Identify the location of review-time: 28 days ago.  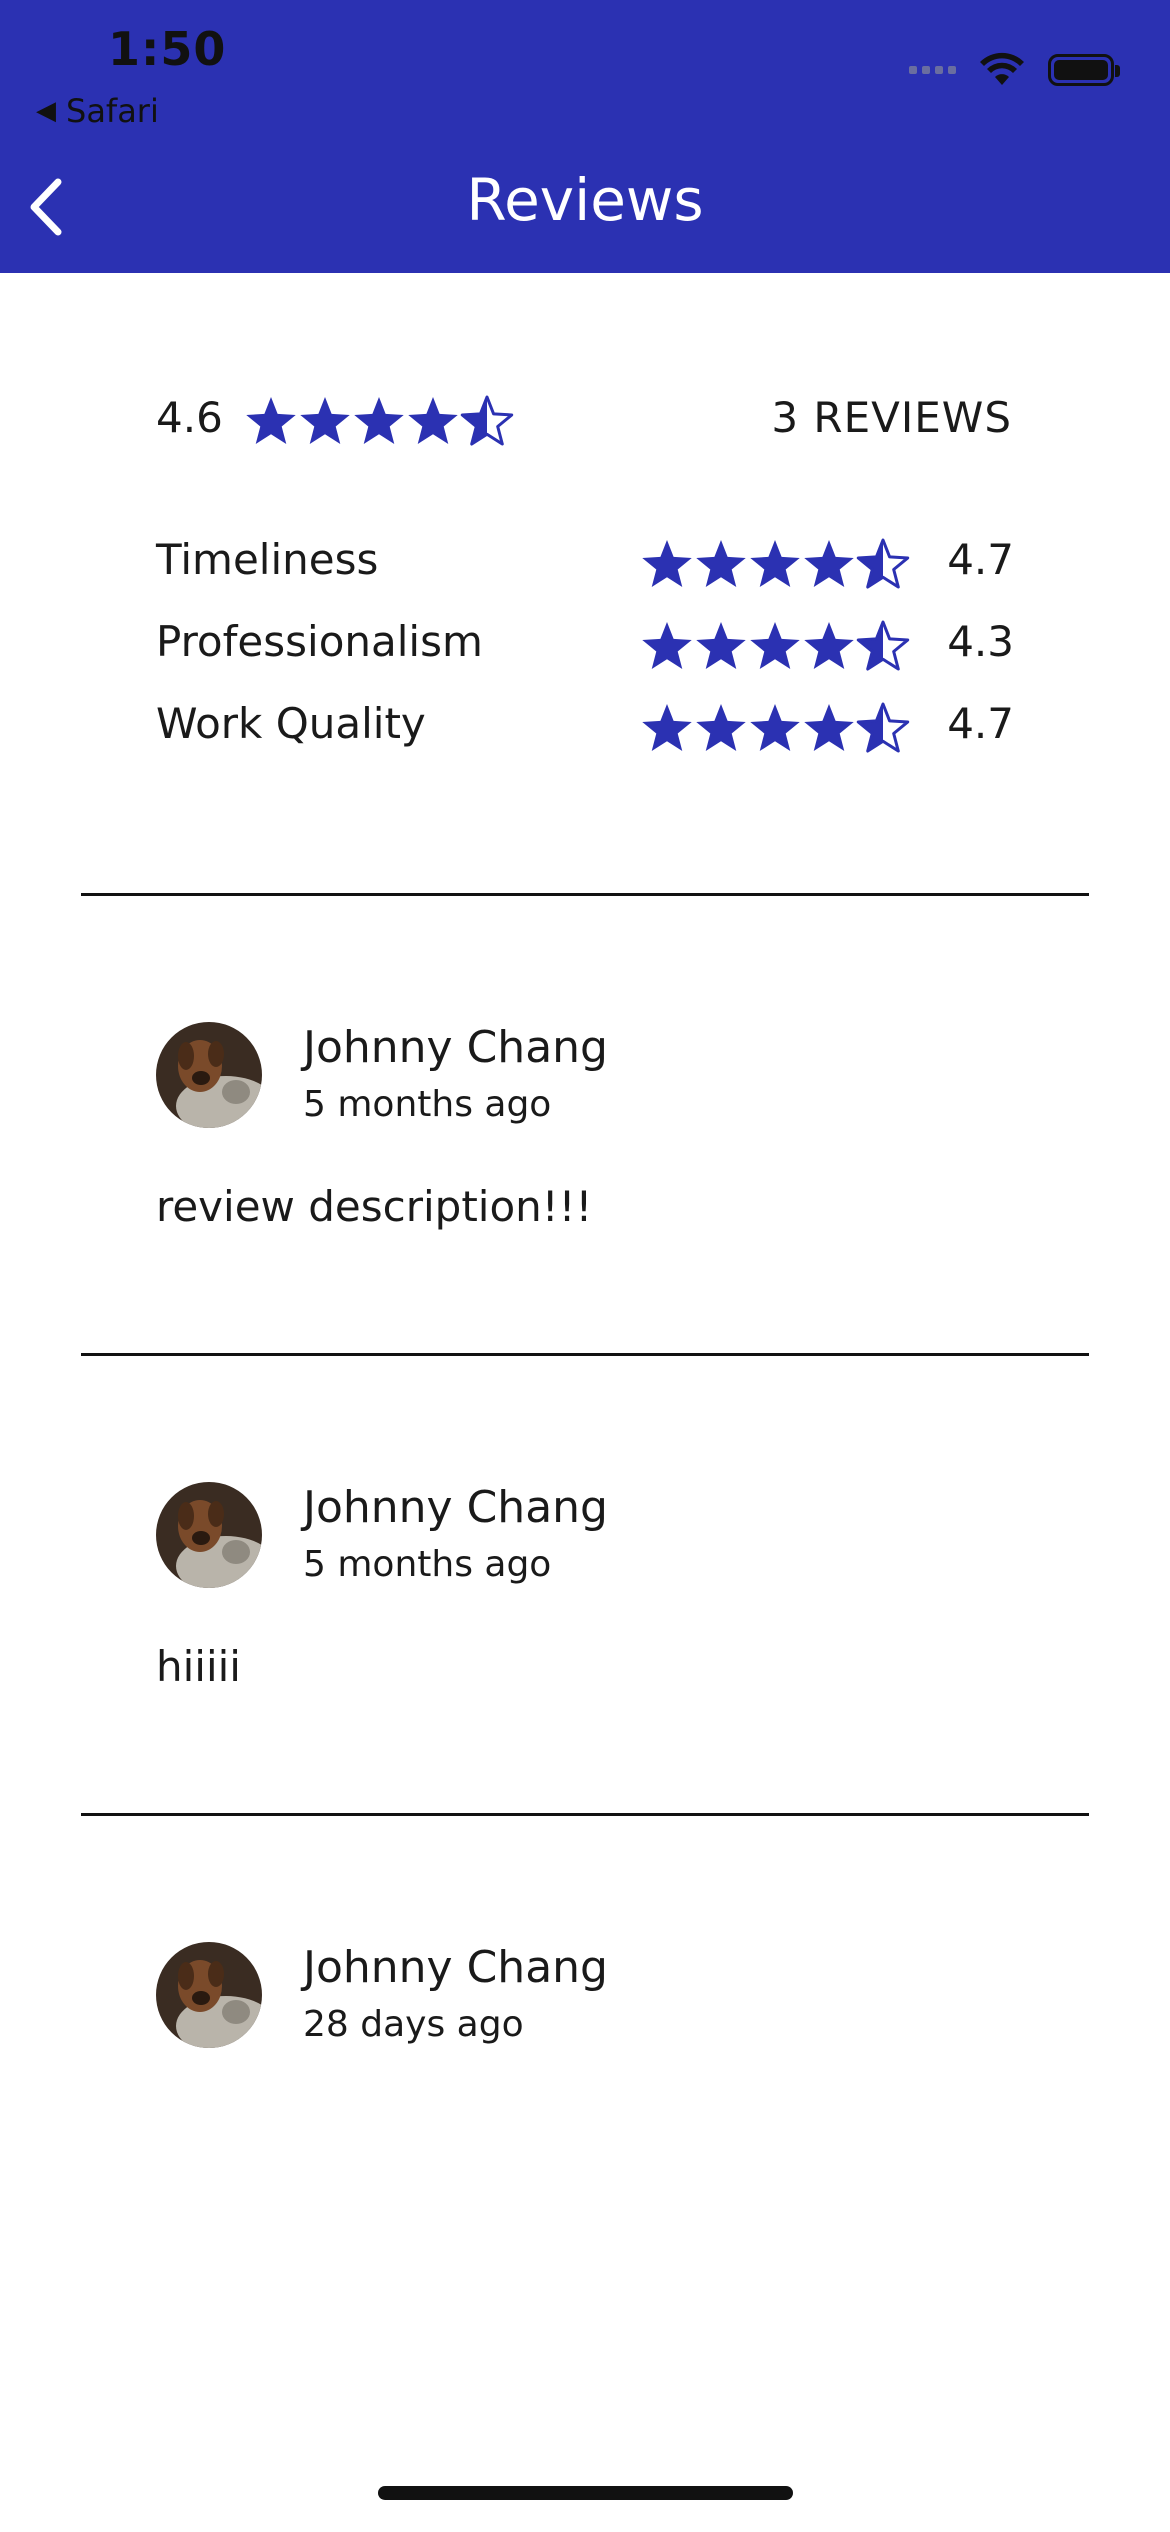
(413, 2024).